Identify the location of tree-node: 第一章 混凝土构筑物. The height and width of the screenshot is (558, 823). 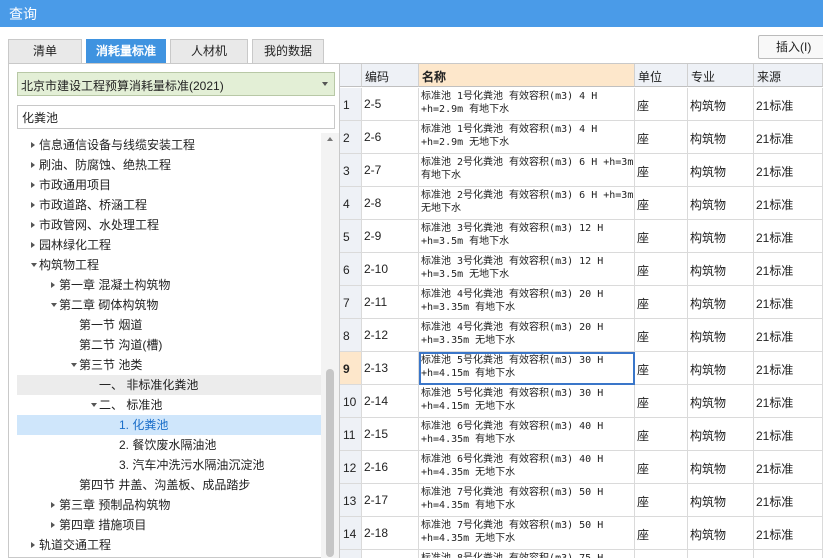
(169, 285).